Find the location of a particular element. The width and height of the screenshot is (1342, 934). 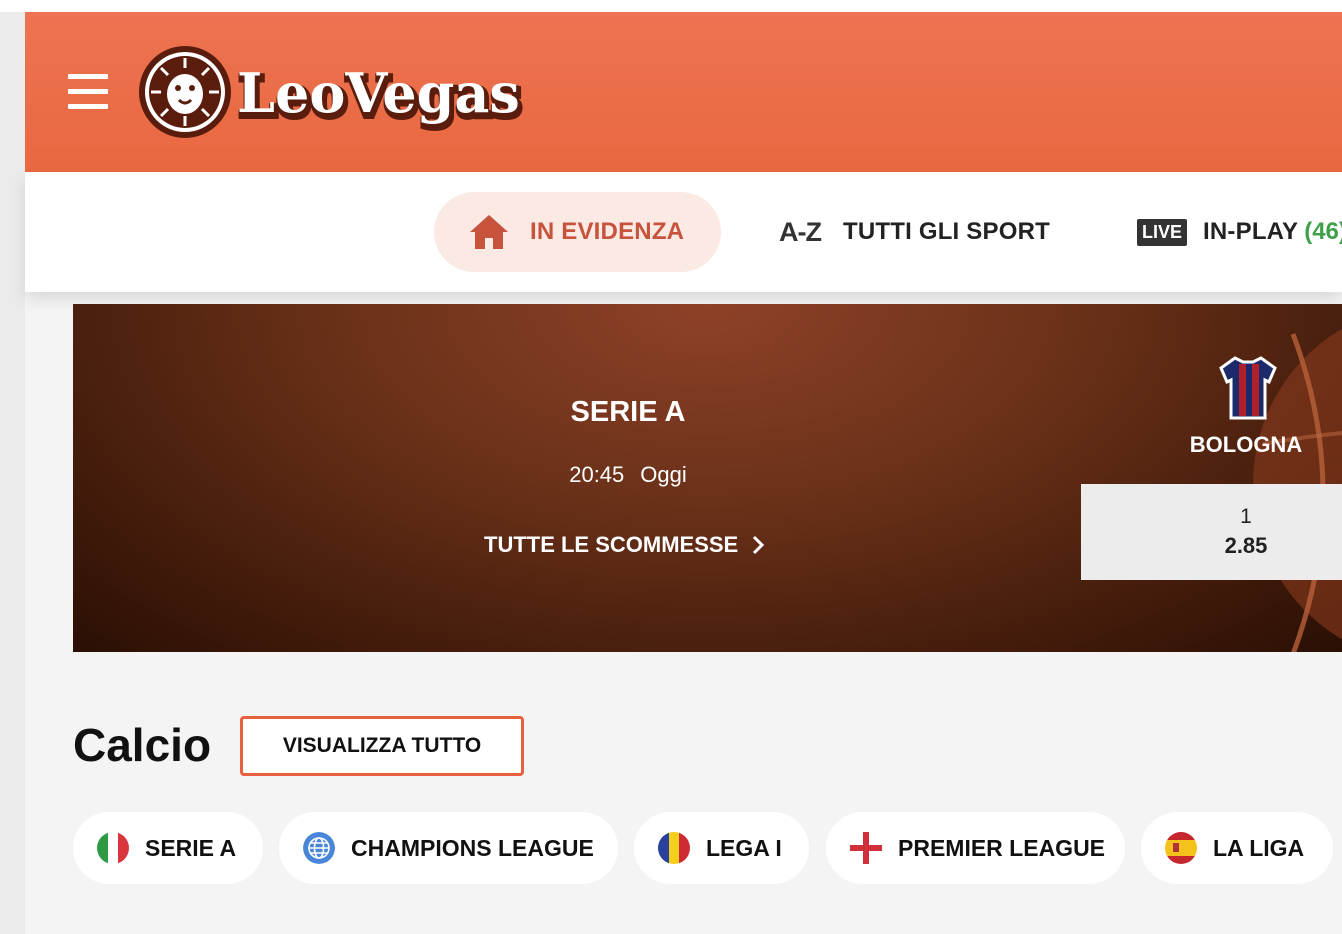

league-chip-label: PREMIER LEAGUE is located at coordinates (1002, 847).